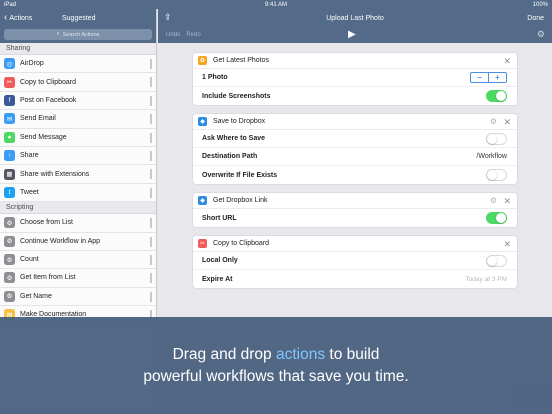 The height and width of the screenshot is (414, 552). I want to click on action-card: ◆ Get Dropbox Link ⚙ ✕ Short URL, so click(355, 210).